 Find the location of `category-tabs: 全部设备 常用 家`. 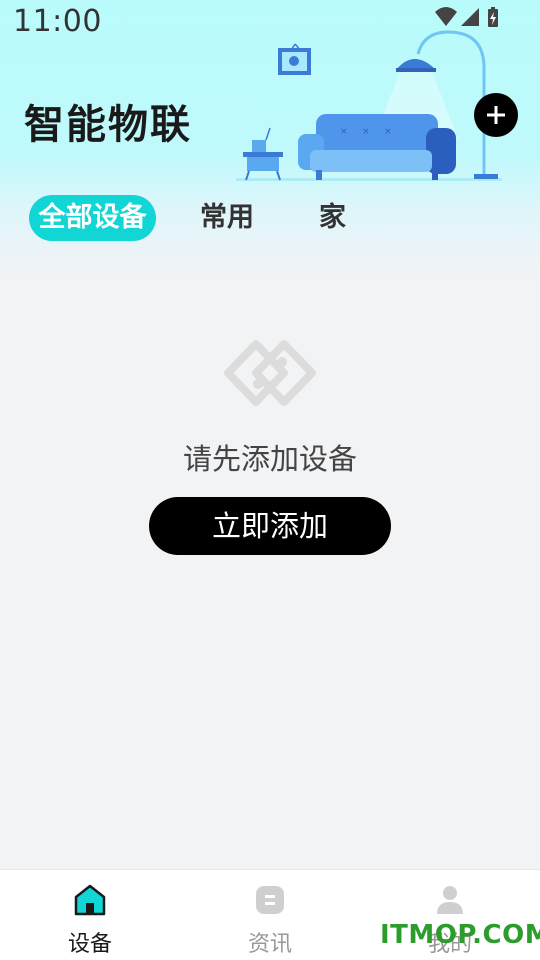

category-tabs: 全部设备 常用 家 is located at coordinates (270, 220).